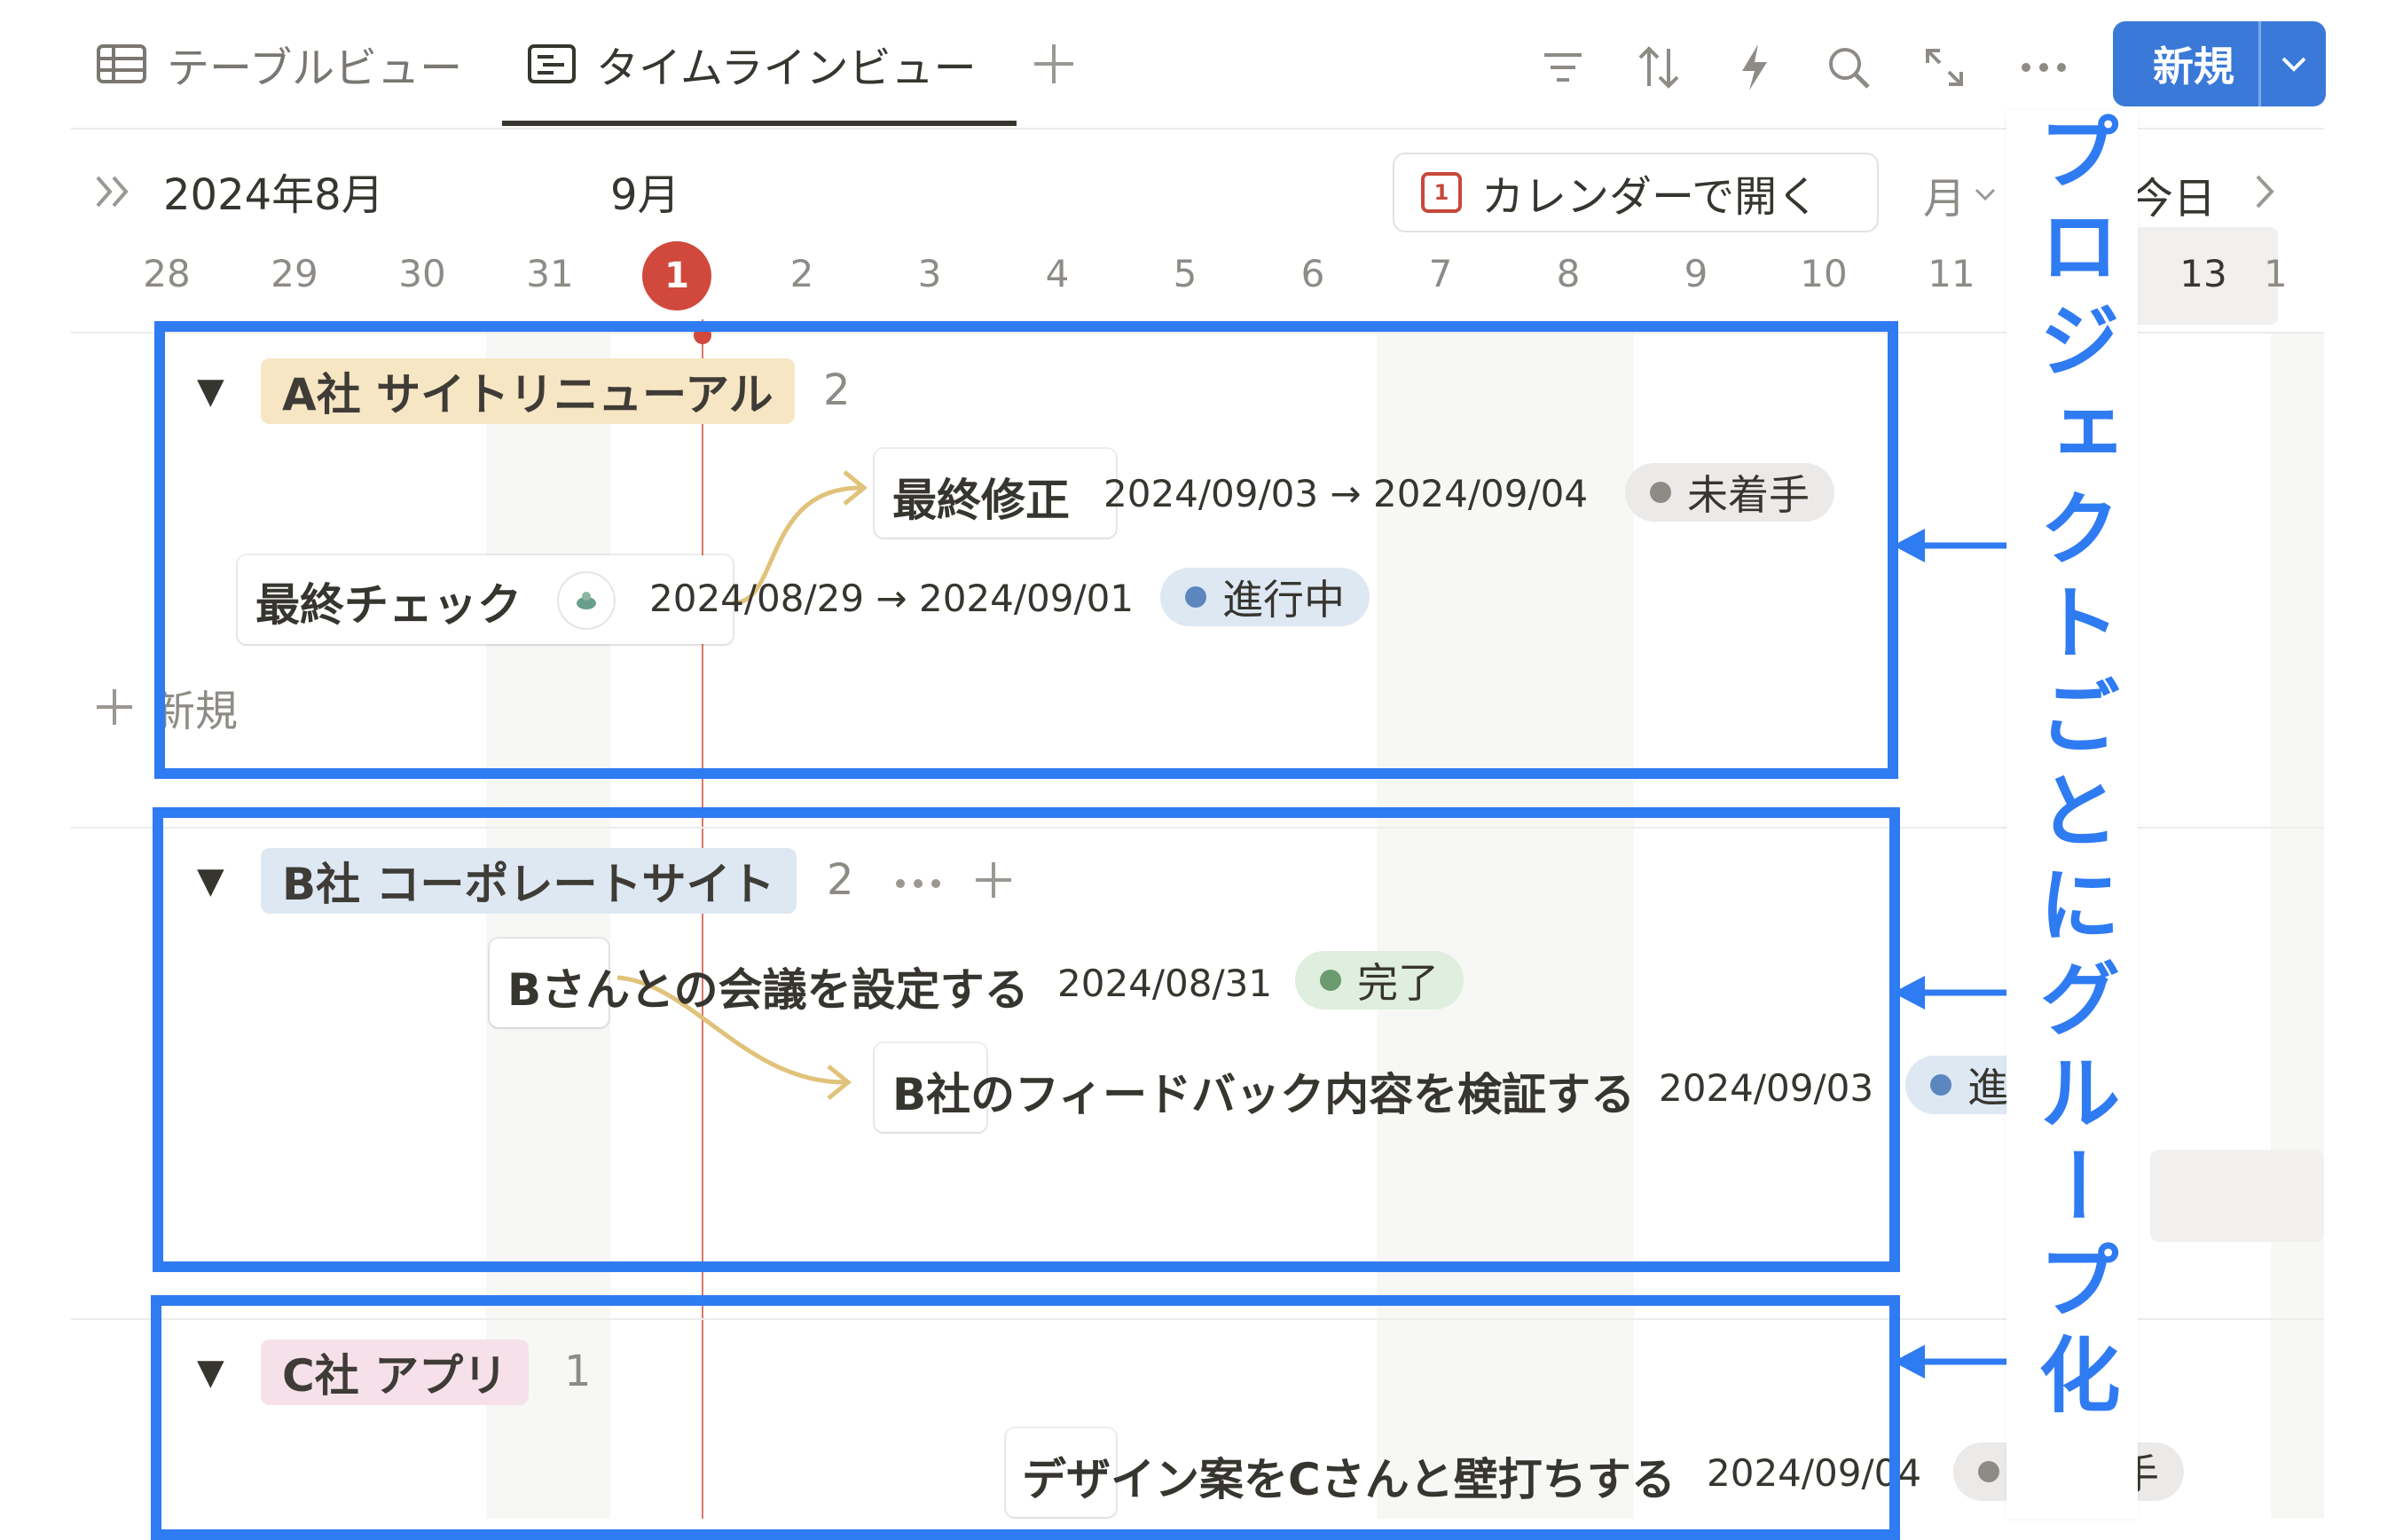 The height and width of the screenshot is (1540, 2395). Describe the element at coordinates (422, 273) in the screenshot. I see `date-cell: 30` at that location.